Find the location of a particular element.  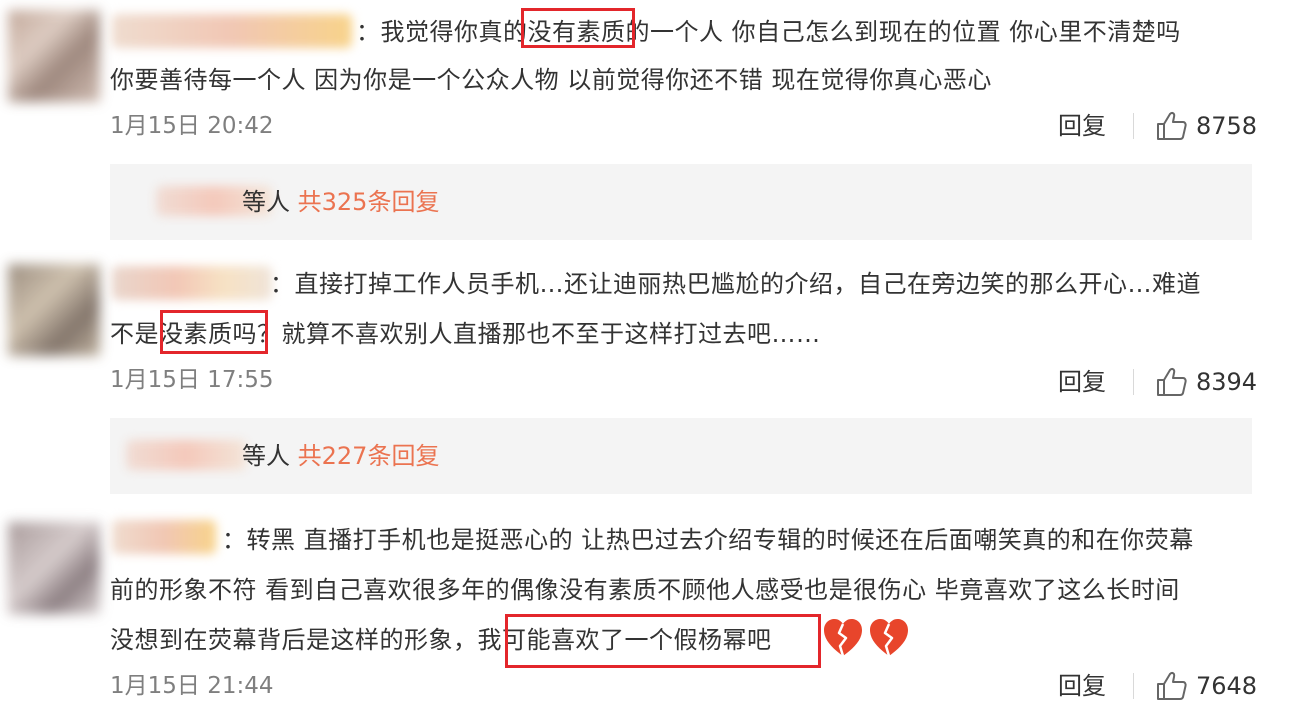

comment-text-line: 没想到在荧幕背后是这样的形象，我可能喜欢了一个假杨幂吧 is located at coordinates (441, 640).